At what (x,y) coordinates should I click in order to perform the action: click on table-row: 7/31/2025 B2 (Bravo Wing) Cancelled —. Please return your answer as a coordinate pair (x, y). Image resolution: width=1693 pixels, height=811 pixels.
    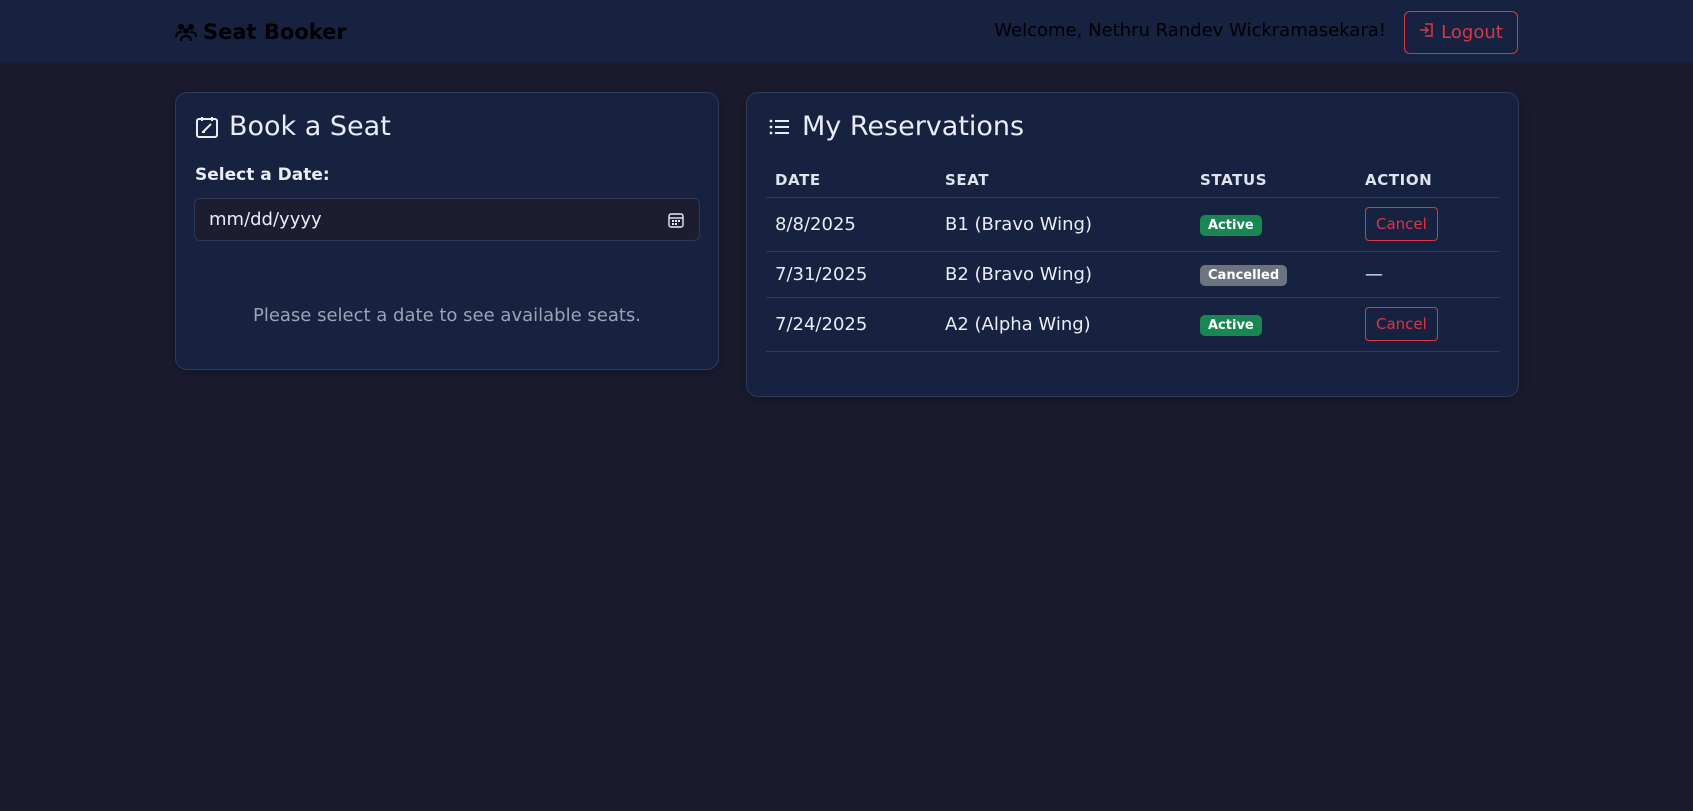
    Looking at the image, I should click on (1133, 274).